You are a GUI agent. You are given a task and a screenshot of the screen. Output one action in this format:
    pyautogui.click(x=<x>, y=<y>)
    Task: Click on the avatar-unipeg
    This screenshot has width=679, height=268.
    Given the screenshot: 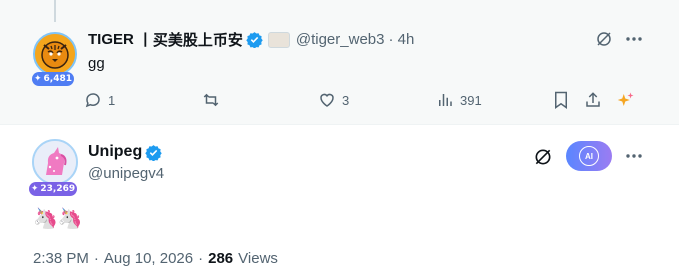 What is the action you would take?
    pyautogui.click(x=55, y=162)
    